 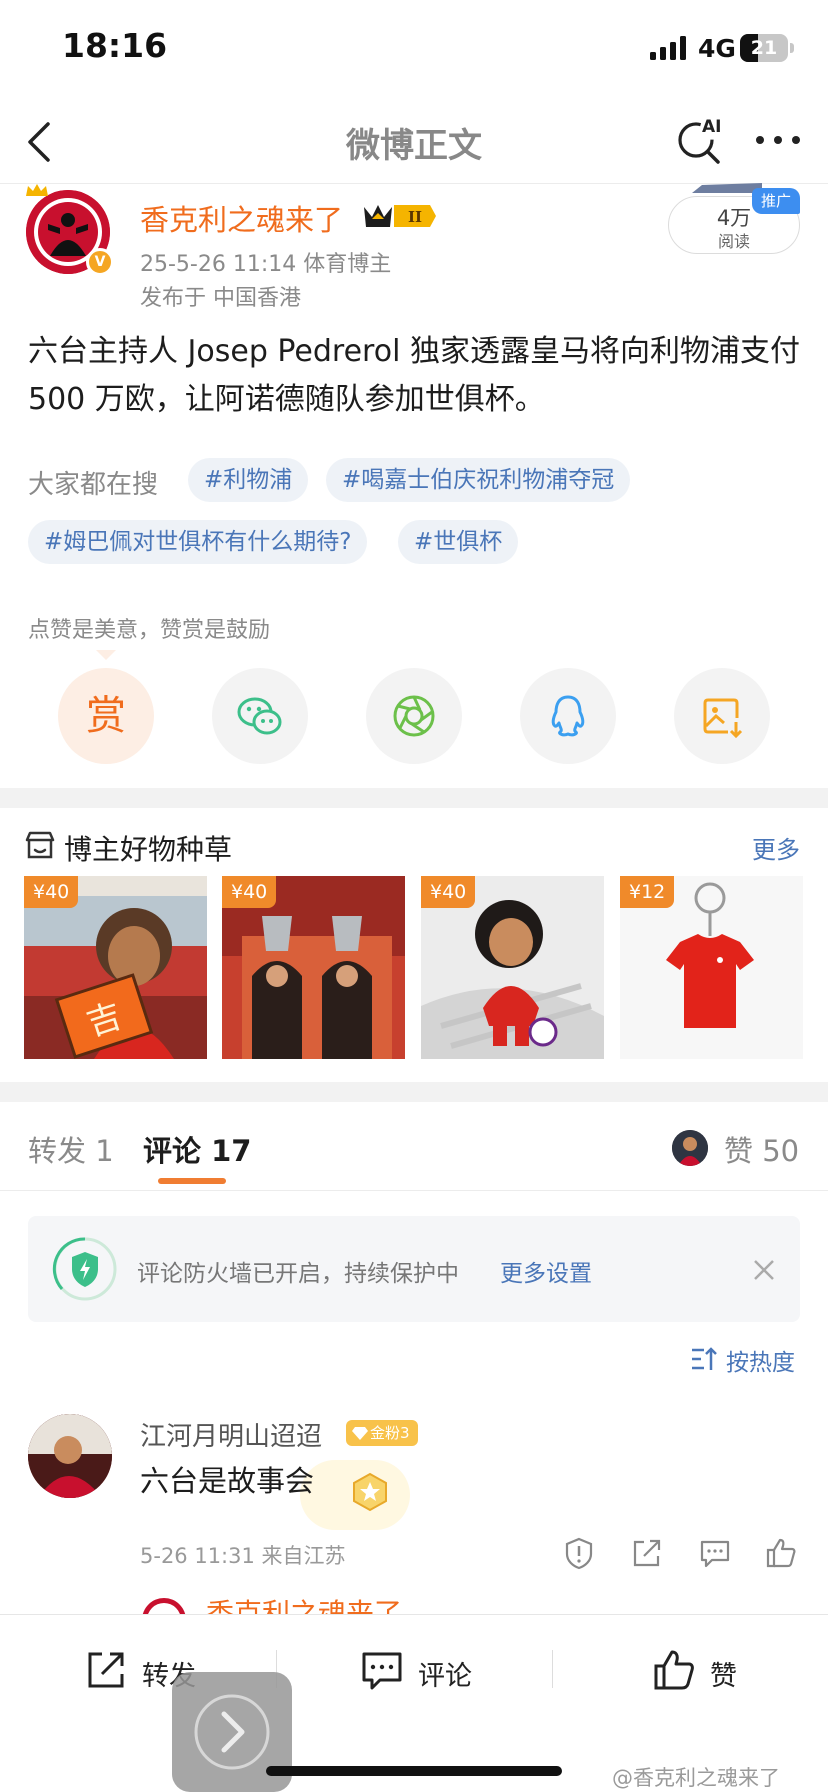 I want to click on post-location: 发布于 中国香港, so click(x=220, y=298).